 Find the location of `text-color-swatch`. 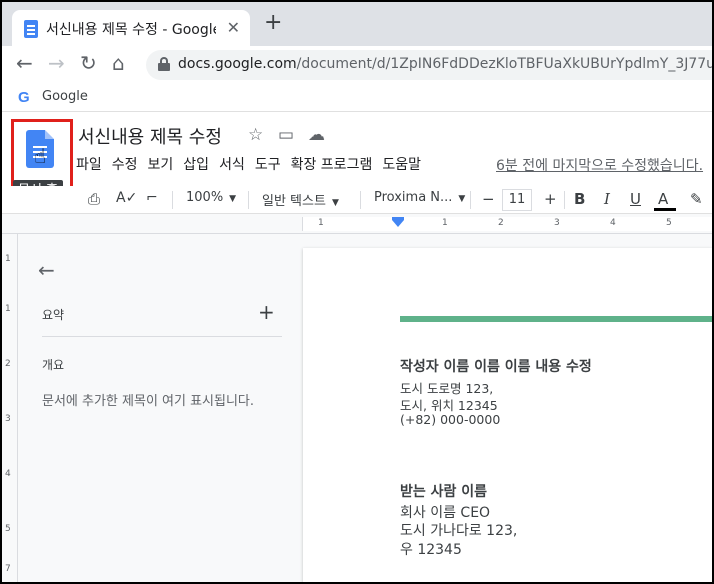

text-color-swatch is located at coordinates (665, 209).